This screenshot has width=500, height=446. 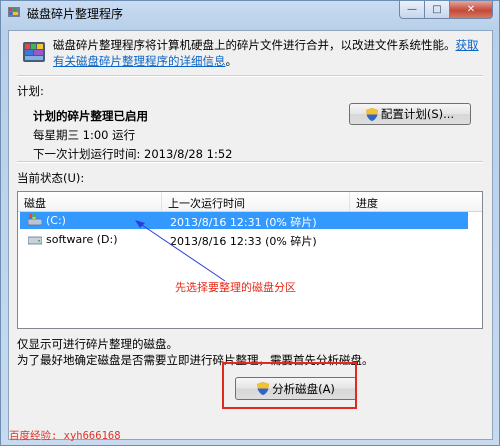 I want to click on annotation-arrow, so click(x=180, y=251).